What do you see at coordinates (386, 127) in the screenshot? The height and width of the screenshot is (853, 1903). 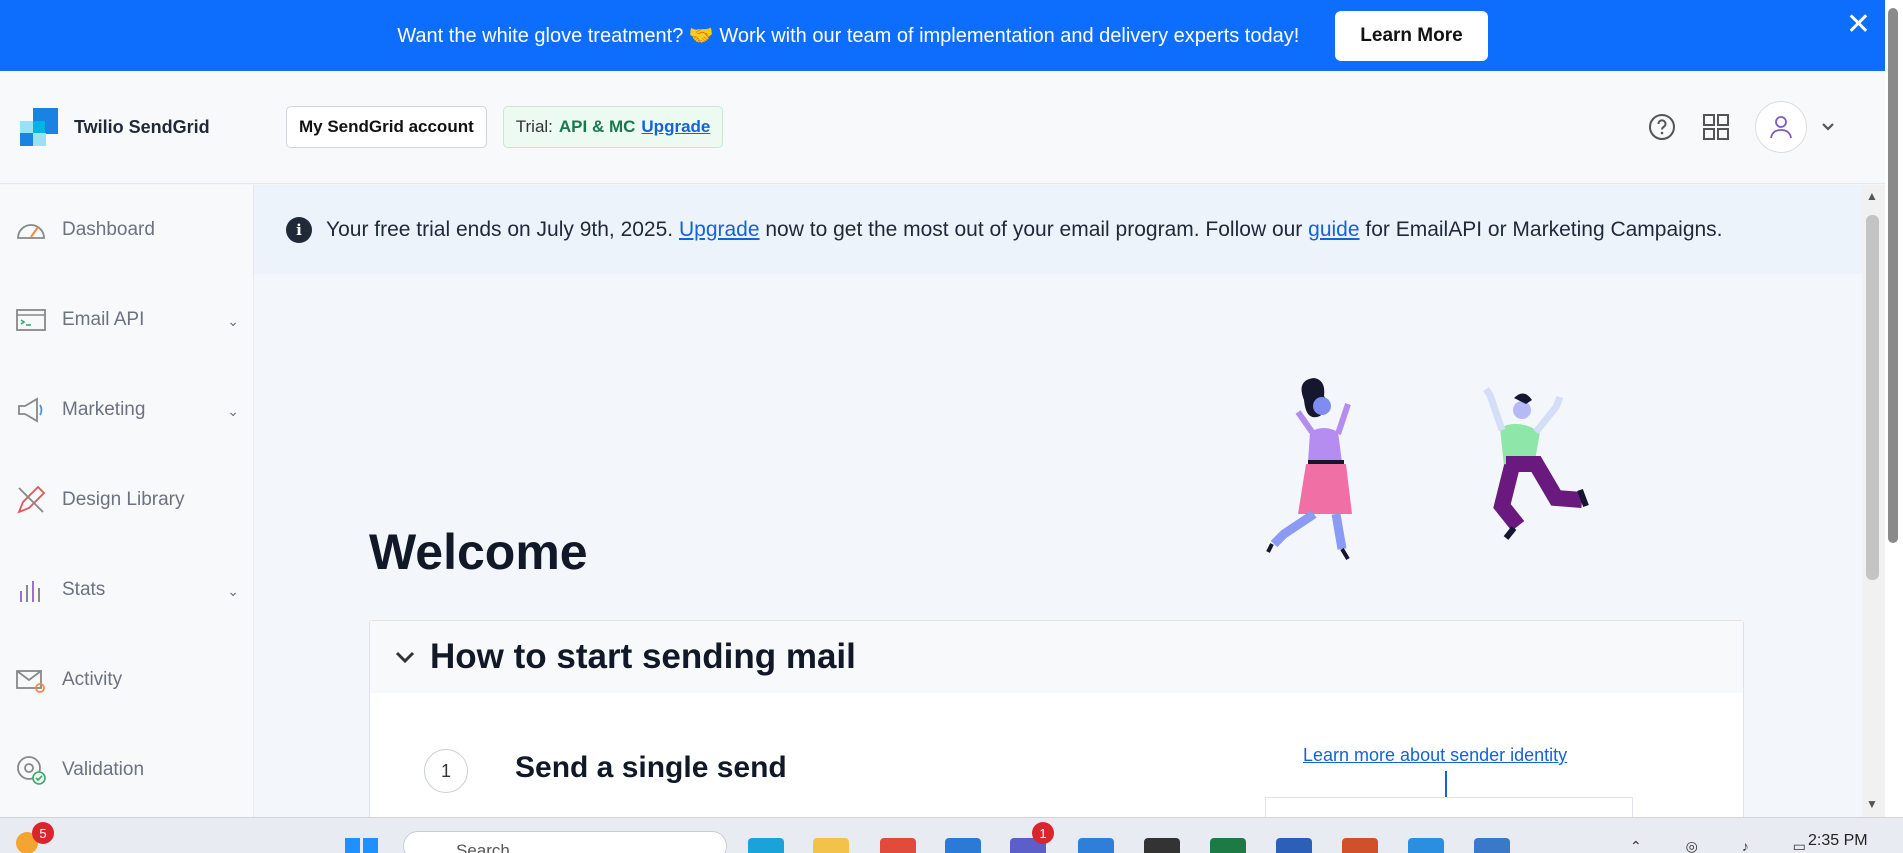 I see `my-account-button: My SendGrid account` at bounding box center [386, 127].